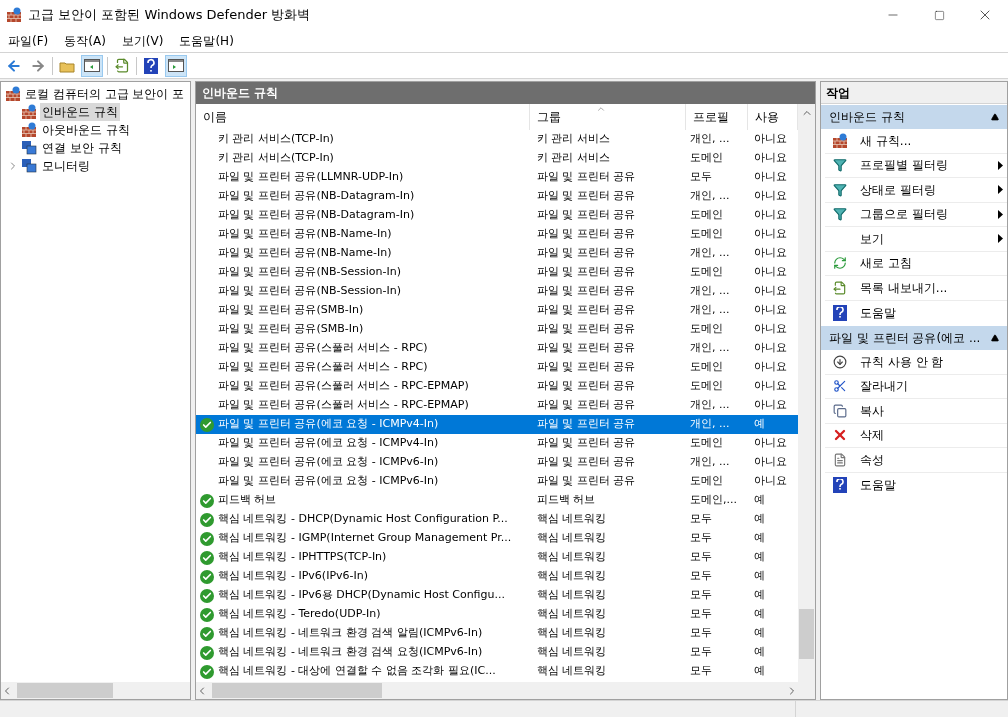 This screenshot has width=1008, height=717. Describe the element at coordinates (916, 435) in the screenshot. I see `action-item: 삭제` at that location.